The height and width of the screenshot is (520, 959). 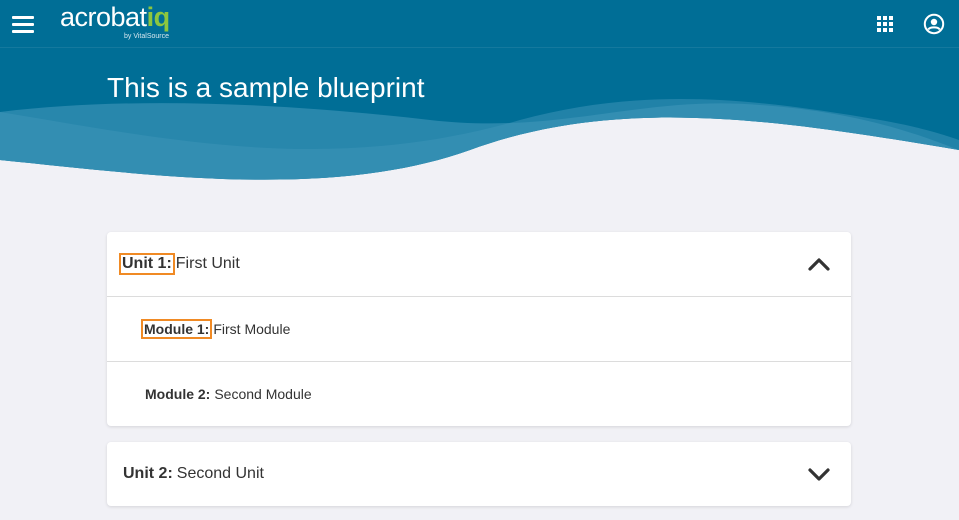 I want to click on unit-header: Unit 2: Second Unit, so click(x=479, y=474).